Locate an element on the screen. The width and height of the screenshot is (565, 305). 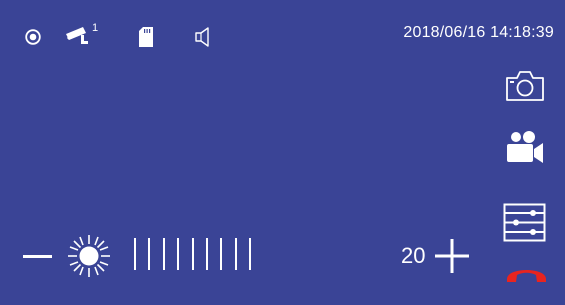
settings-sliders-icon is located at coordinates (524, 222).